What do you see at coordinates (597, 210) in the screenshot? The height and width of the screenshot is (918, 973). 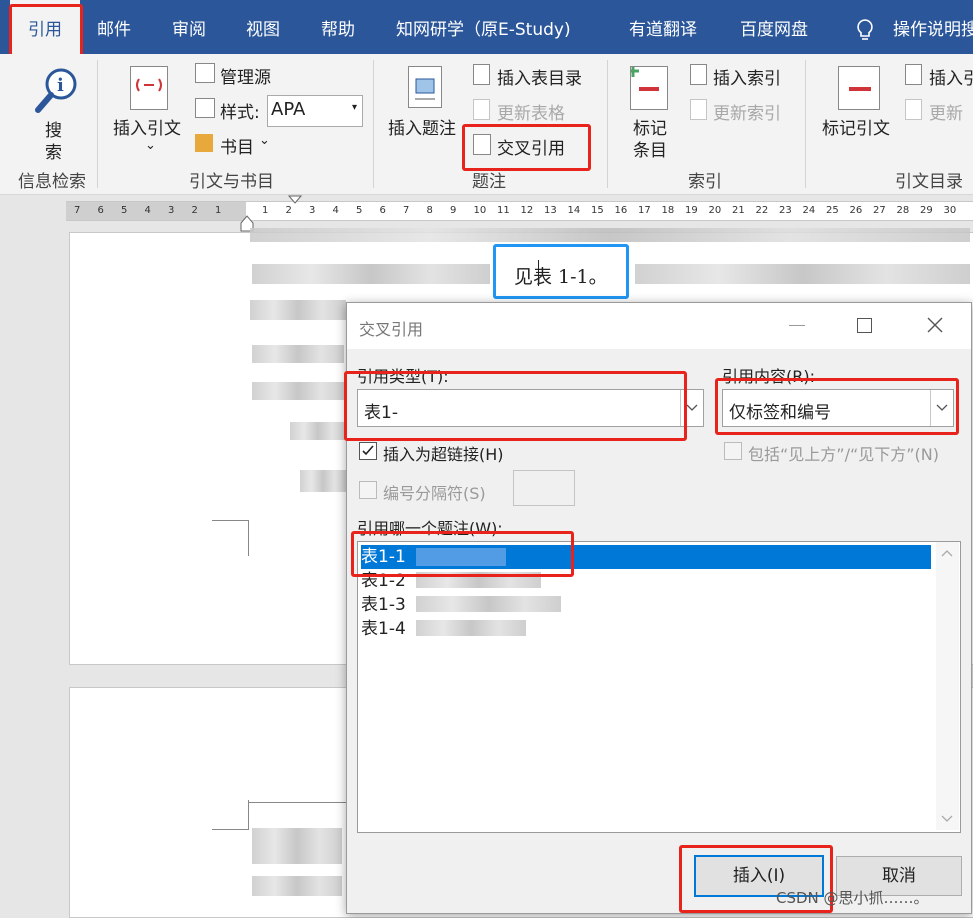 I see `ruler-number: 15` at bounding box center [597, 210].